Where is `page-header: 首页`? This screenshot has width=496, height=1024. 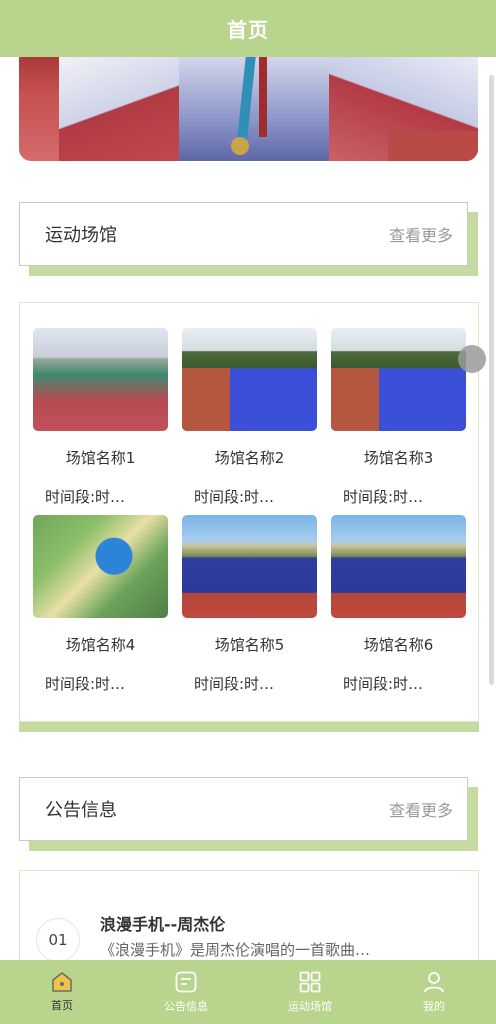 page-header: 首页 is located at coordinates (248, 28).